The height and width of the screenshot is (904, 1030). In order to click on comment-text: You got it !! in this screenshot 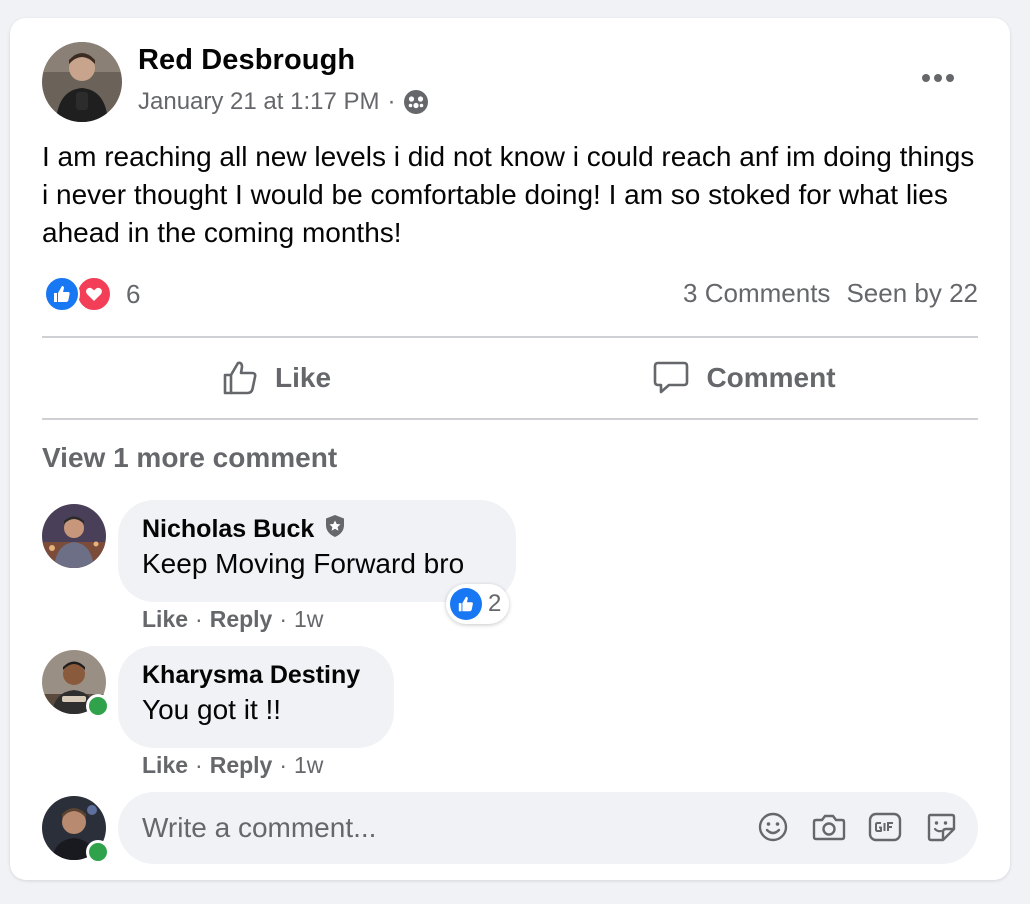, I will do `click(212, 709)`.